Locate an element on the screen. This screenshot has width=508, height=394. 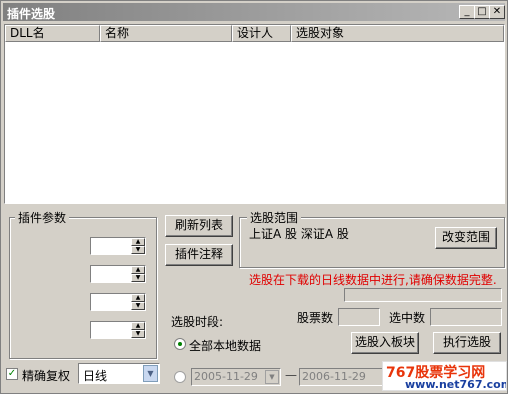
plugin-notes-button: 插件注释 is located at coordinates (199, 255).